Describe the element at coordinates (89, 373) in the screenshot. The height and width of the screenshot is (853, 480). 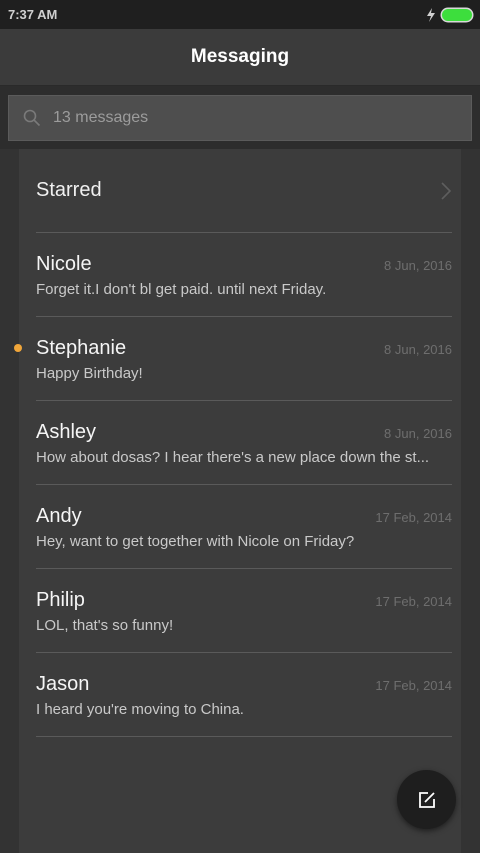
I see `message-preview: Happy Birthday!` at that location.